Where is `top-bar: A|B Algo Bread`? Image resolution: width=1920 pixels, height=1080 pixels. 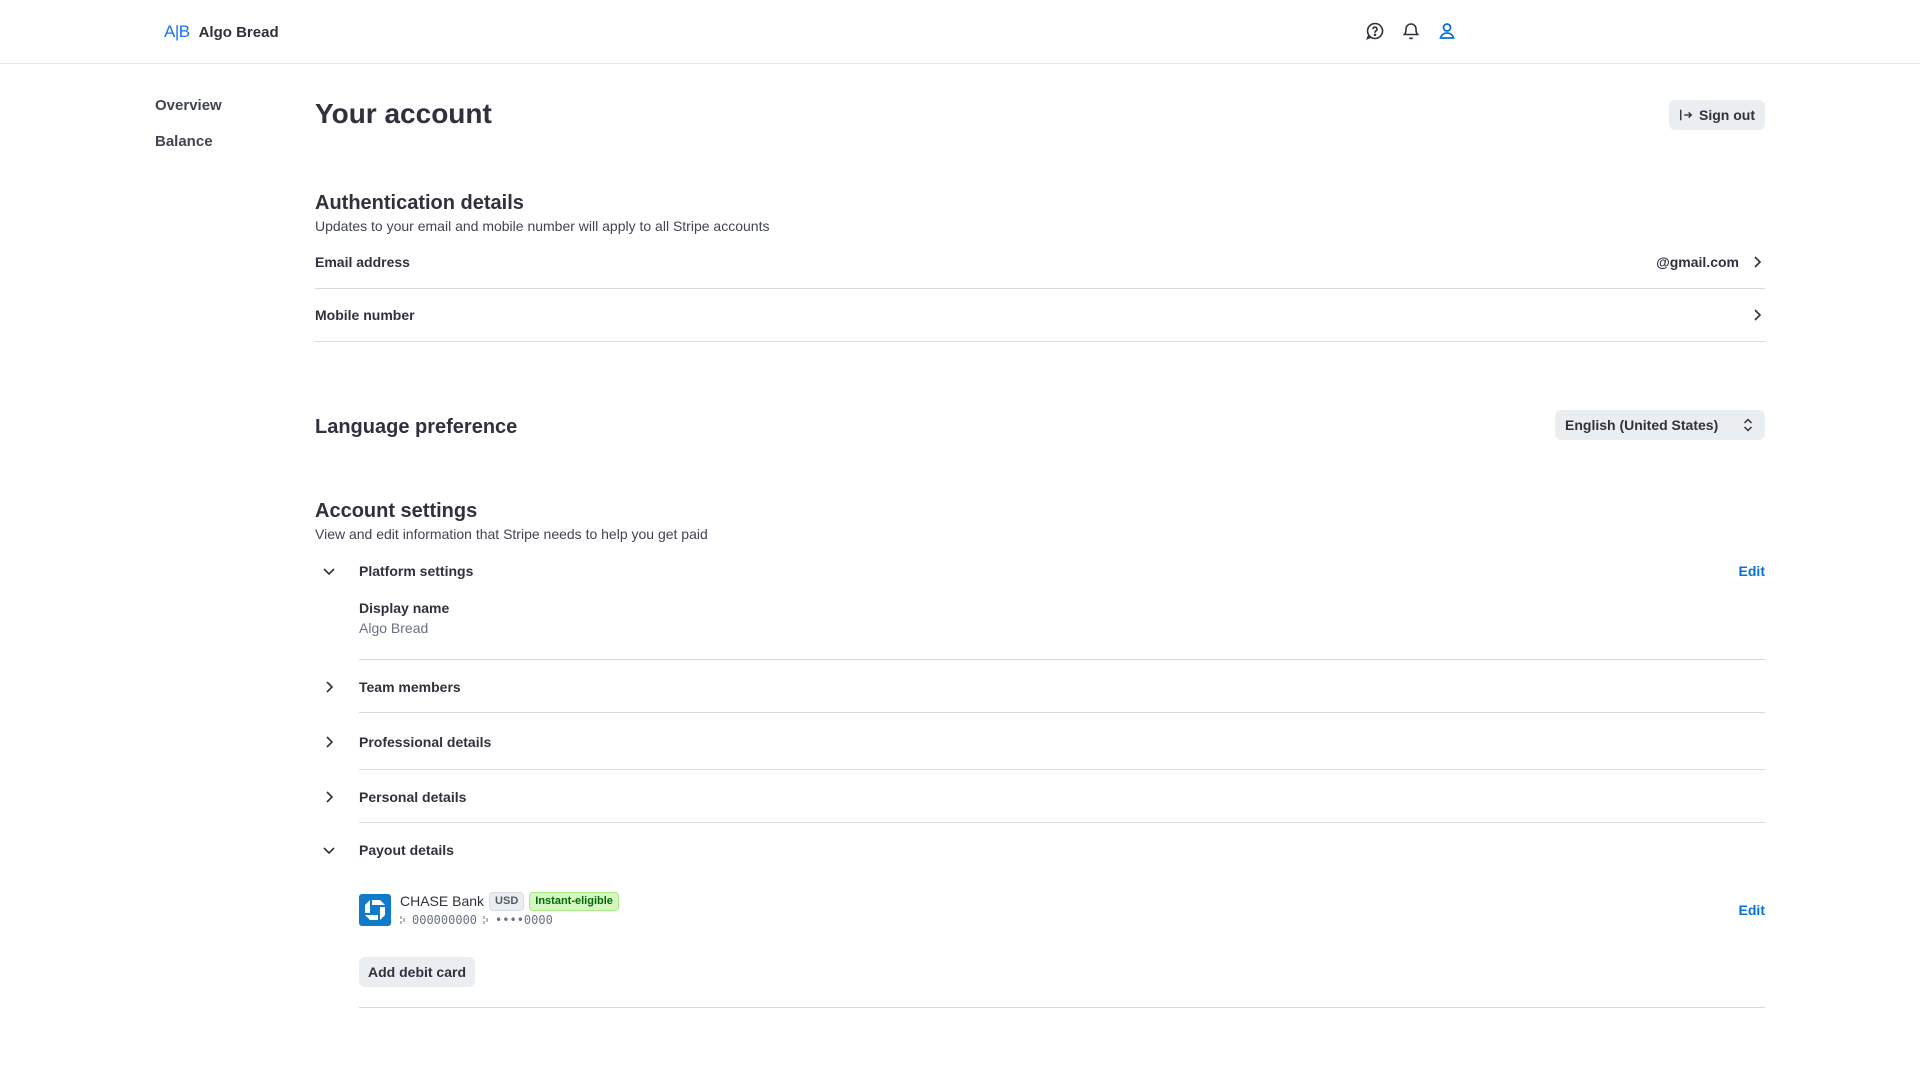 top-bar: A|B Algo Bread is located at coordinates (960, 32).